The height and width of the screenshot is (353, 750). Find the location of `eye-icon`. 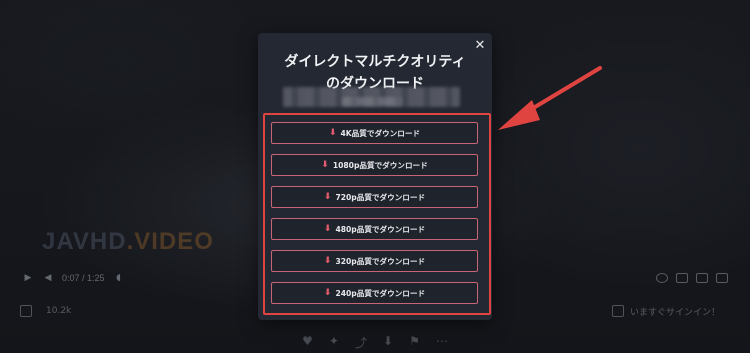

eye-icon is located at coordinates (26, 311).